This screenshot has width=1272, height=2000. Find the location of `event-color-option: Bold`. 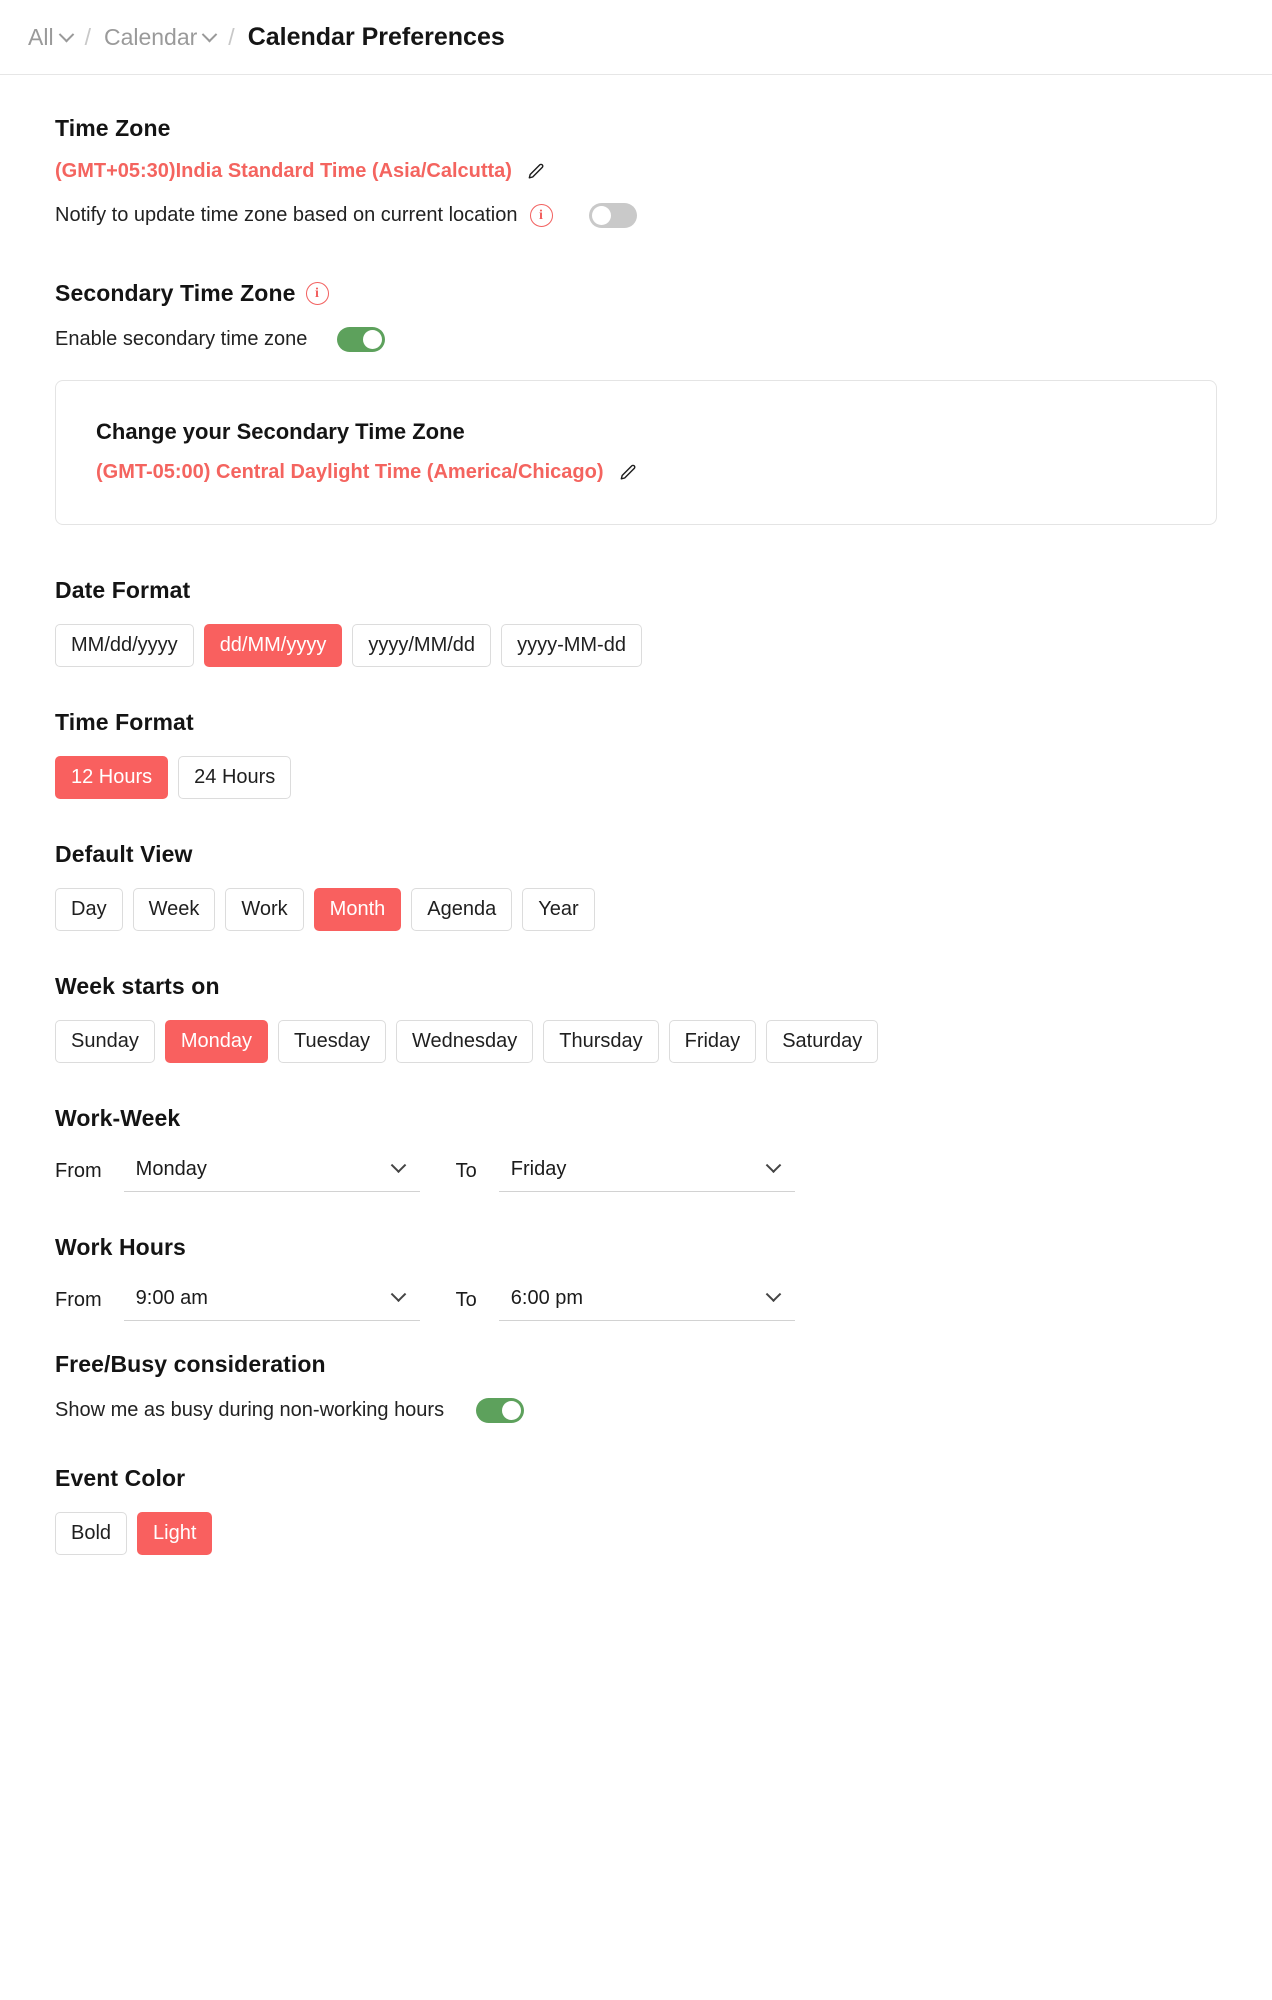

event-color-option: Bold is located at coordinates (91, 1533).